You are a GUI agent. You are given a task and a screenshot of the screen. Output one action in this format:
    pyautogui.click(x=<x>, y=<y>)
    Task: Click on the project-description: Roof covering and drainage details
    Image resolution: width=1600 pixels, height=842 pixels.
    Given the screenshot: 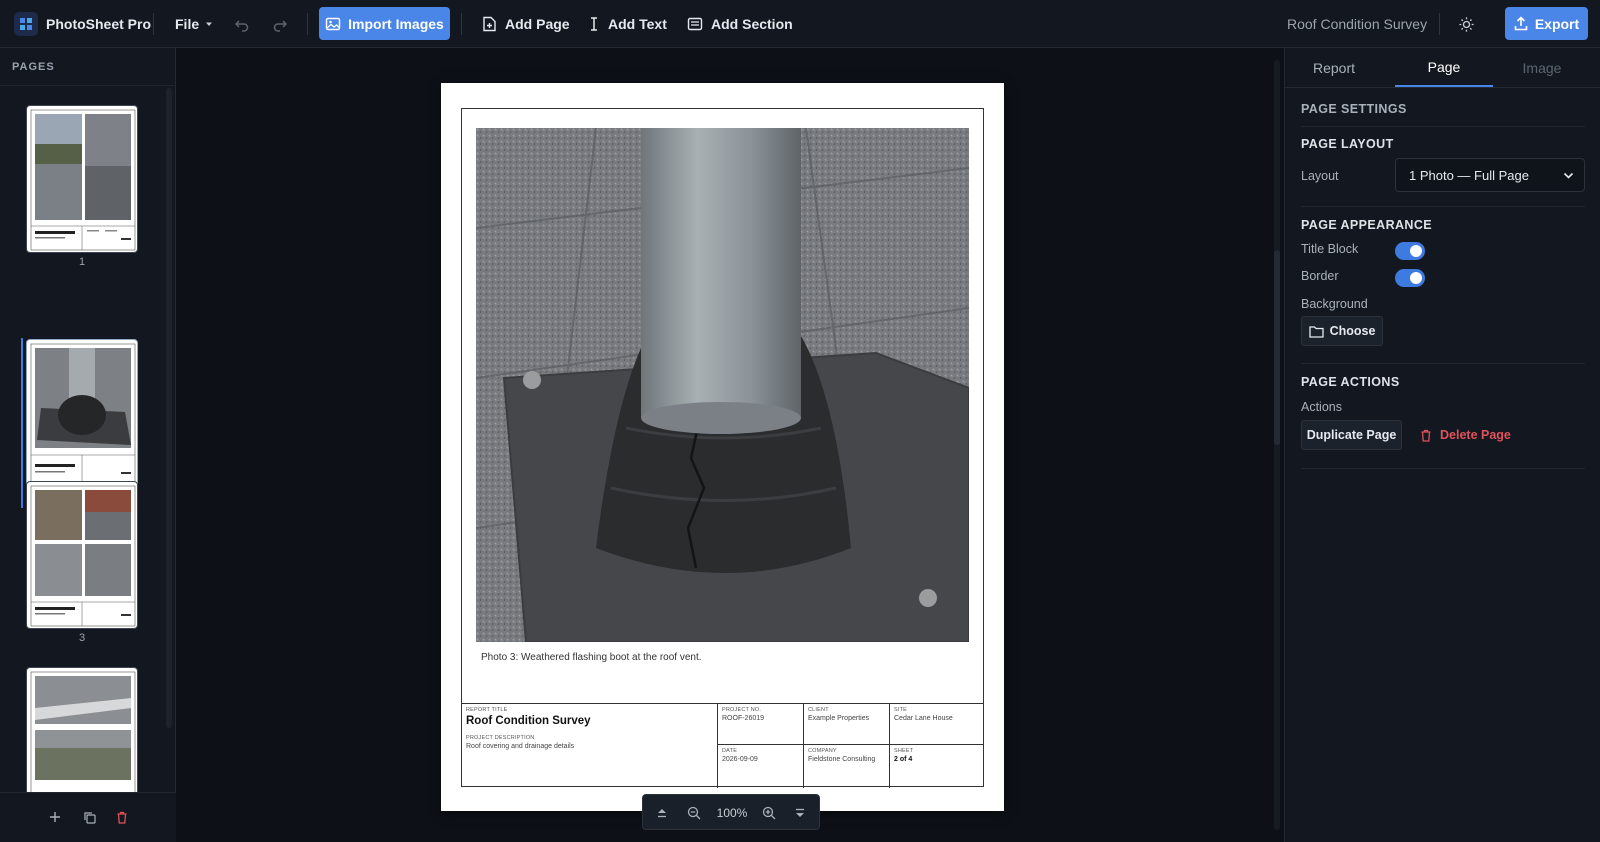 What is the action you would take?
    pyautogui.click(x=520, y=746)
    